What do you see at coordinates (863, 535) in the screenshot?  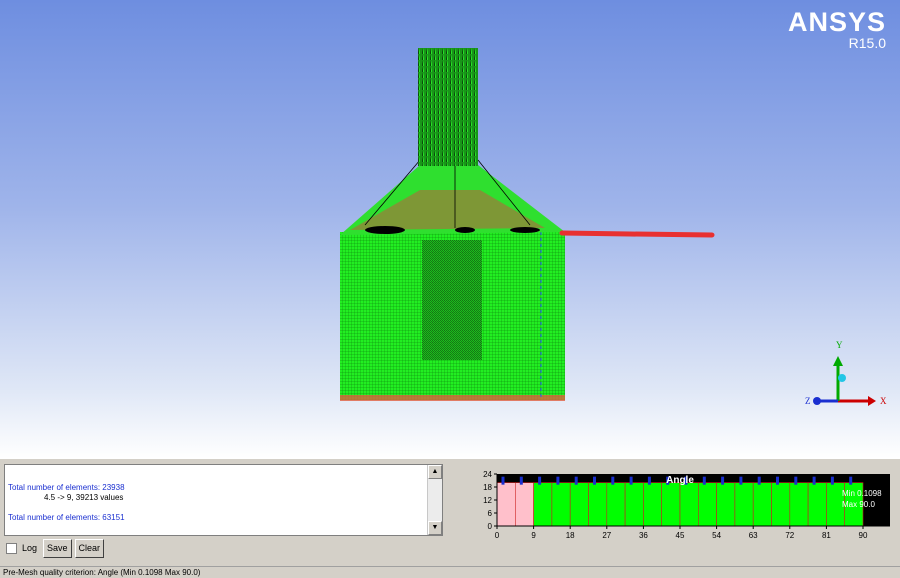 I see `histogram-x-tick-label: 90` at bounding box center [863, 535].